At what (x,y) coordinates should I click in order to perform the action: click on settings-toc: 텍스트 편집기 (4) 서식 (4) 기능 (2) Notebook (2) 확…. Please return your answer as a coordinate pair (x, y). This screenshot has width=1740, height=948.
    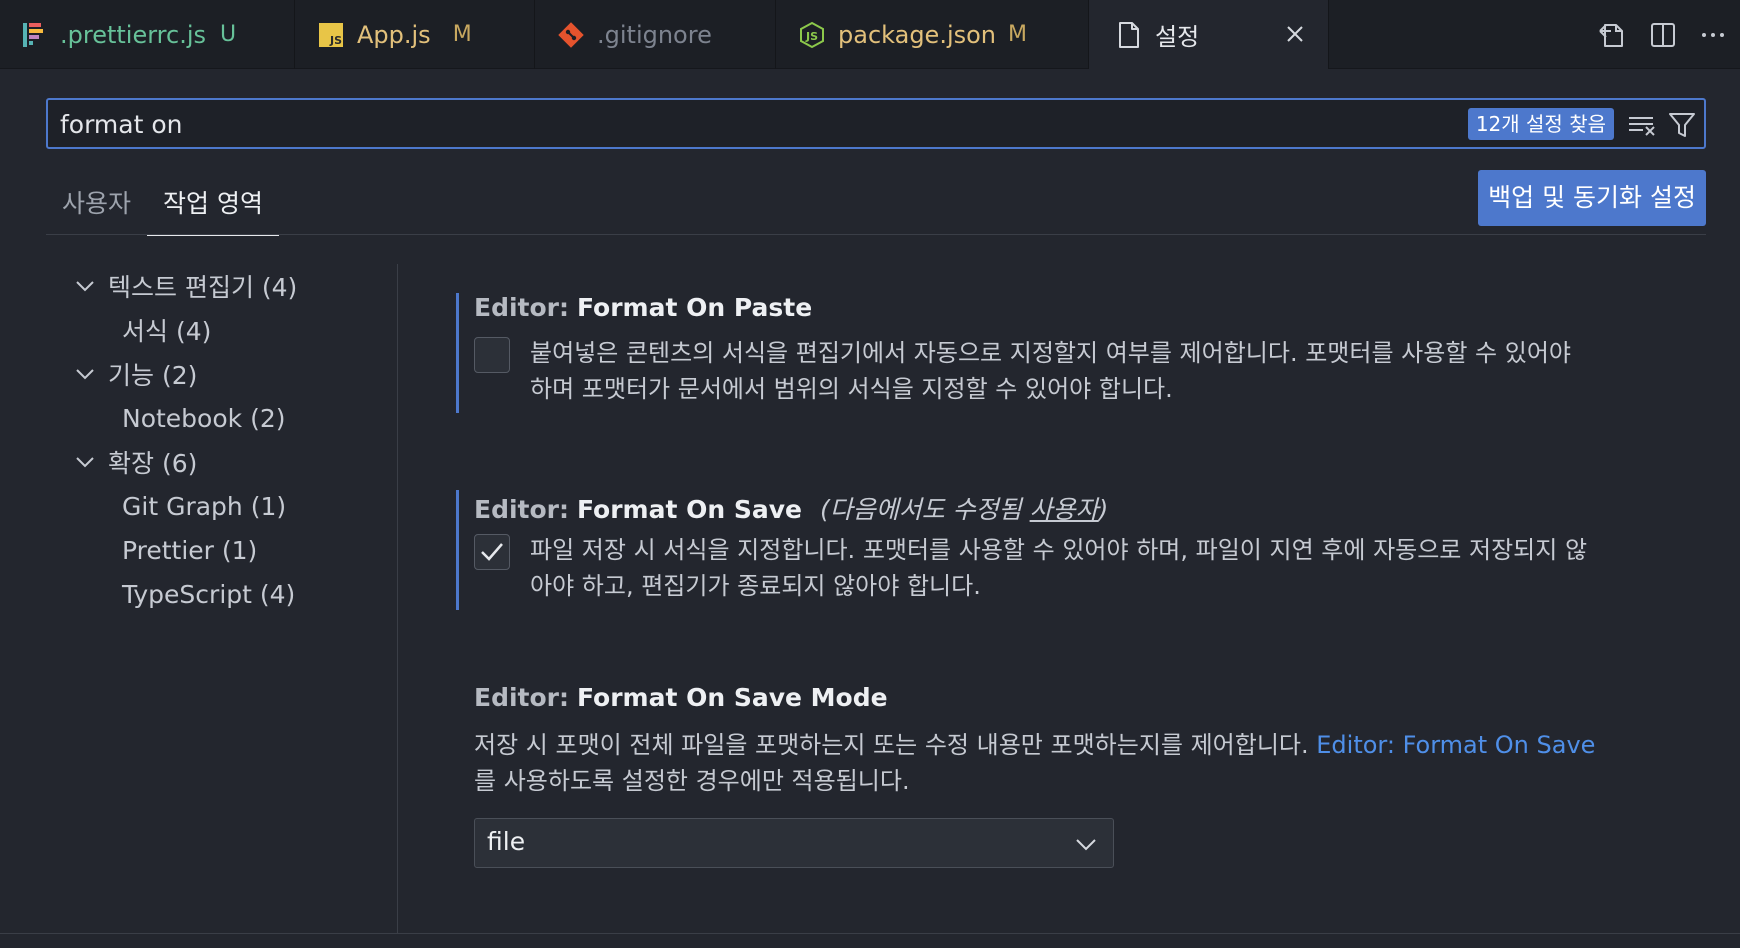
    Looking at the image, I should click on (222, 440).